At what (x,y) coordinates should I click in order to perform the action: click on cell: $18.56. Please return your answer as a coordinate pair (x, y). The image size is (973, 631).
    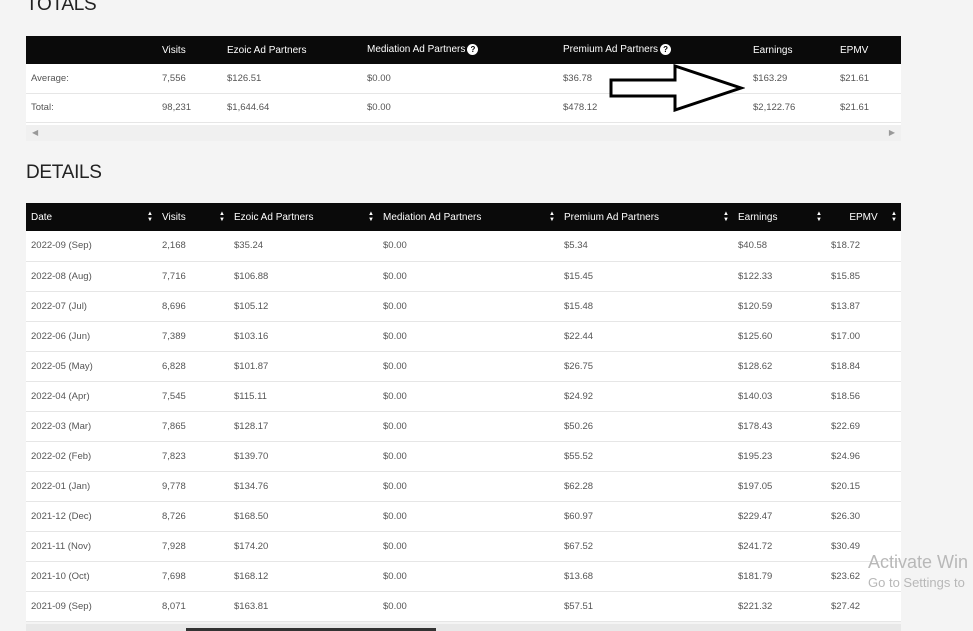
    Looking at the image, I should click on (863, 396).